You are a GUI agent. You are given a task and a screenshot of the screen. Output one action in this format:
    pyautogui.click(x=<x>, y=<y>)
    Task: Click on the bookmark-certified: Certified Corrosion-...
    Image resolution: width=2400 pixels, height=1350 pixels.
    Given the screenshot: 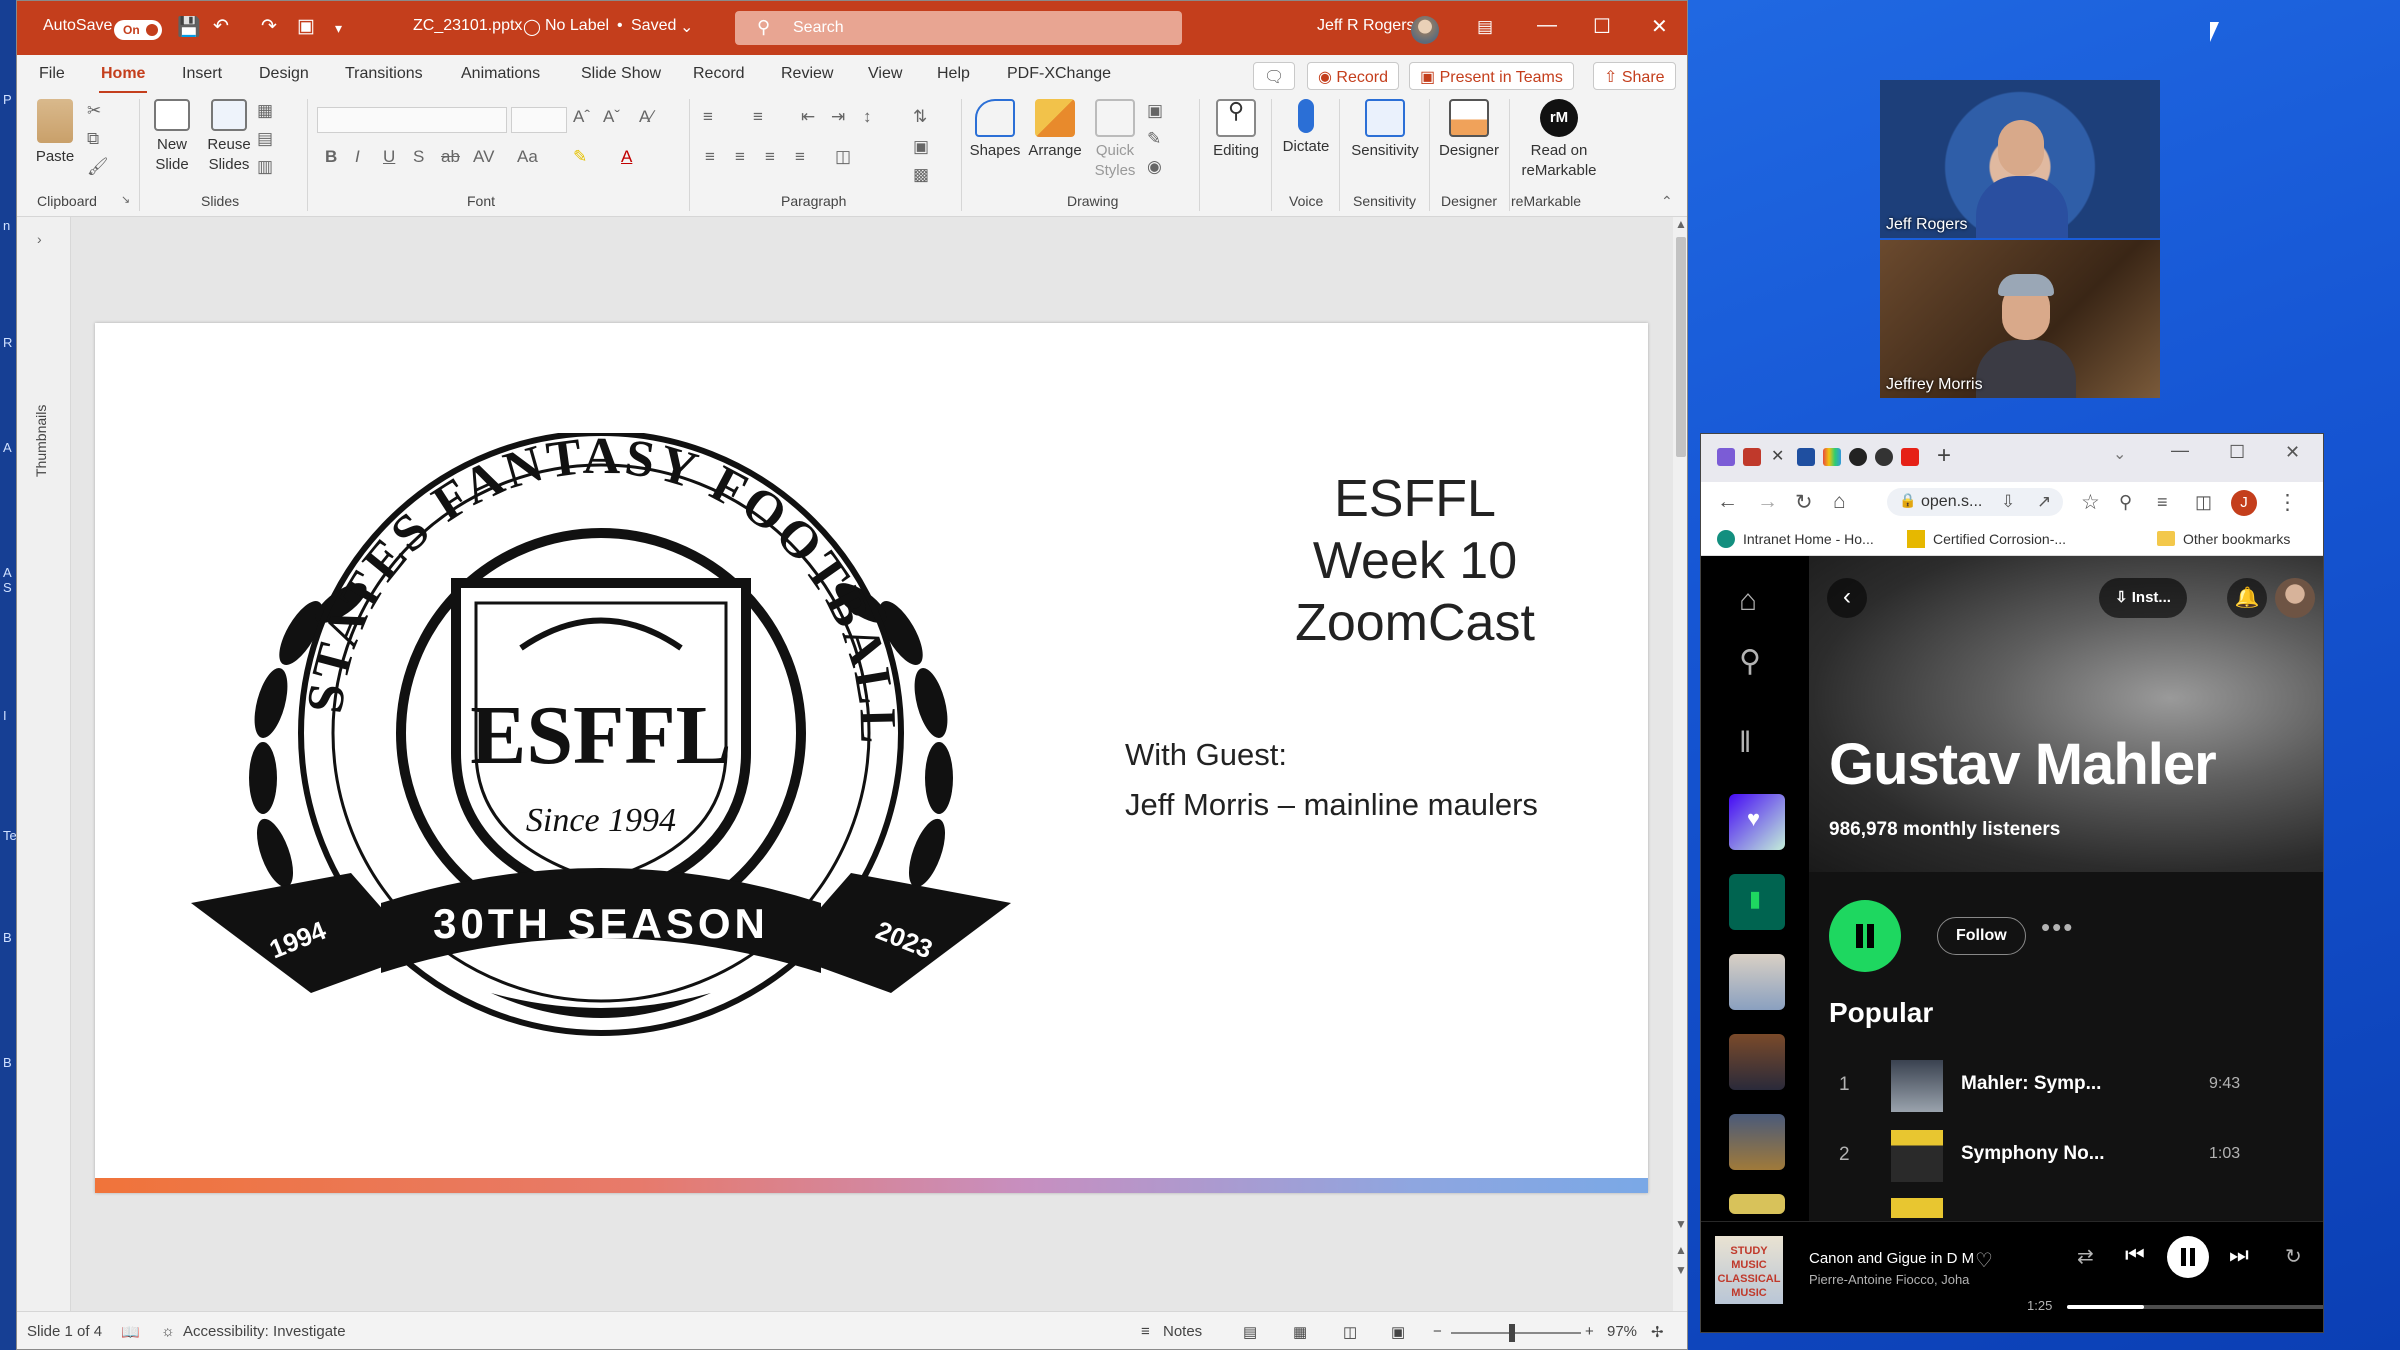 What is the action you would take?
    pyautogui.click(x=1999, y=539)
    